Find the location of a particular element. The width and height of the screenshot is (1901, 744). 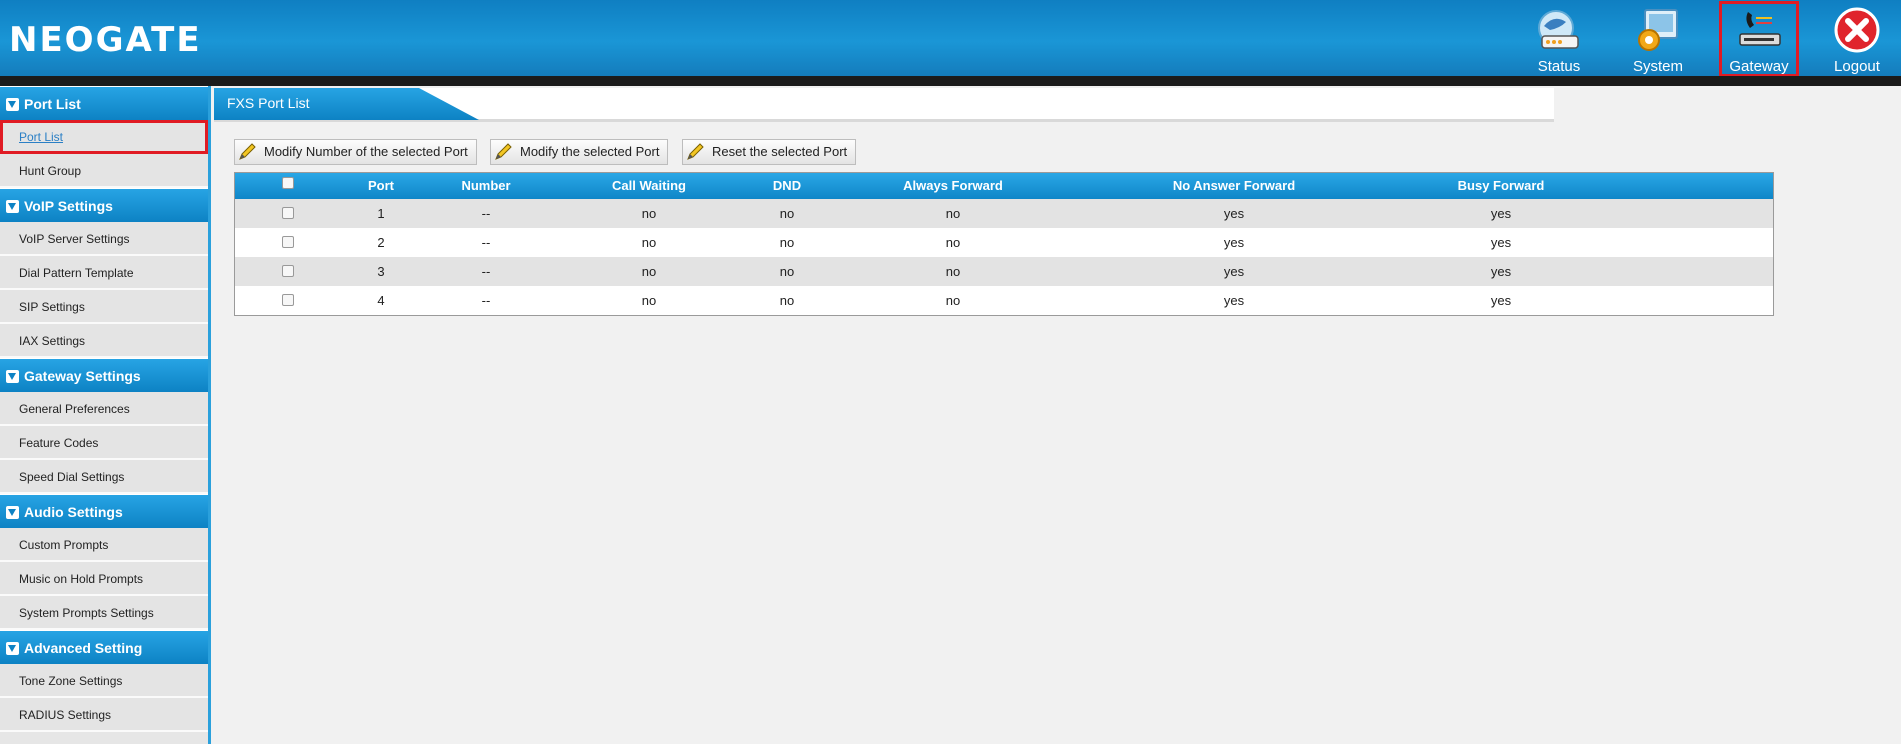

tab-fxs-port-list: FXS Port List is located at coordinates (346, 104).